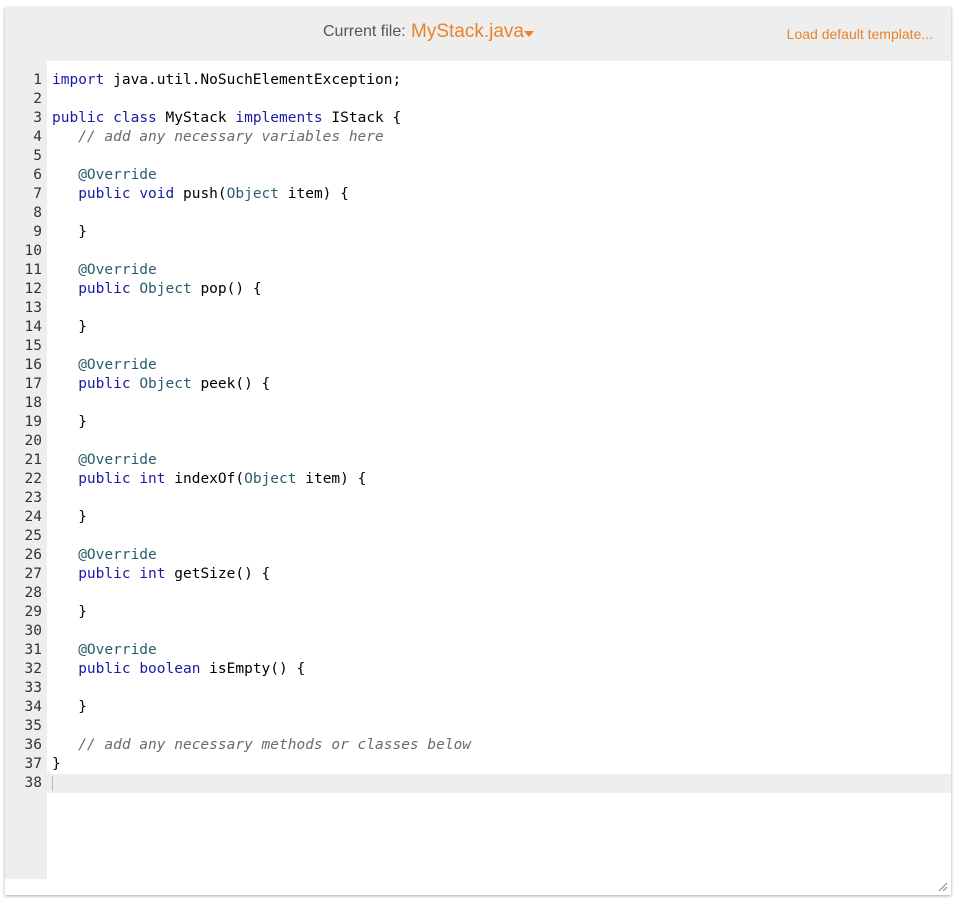  What do you see at coordinates (161, 574) in the screenshot?
I see `line-text: public int getSize() {` at bounding box center [161, 574].